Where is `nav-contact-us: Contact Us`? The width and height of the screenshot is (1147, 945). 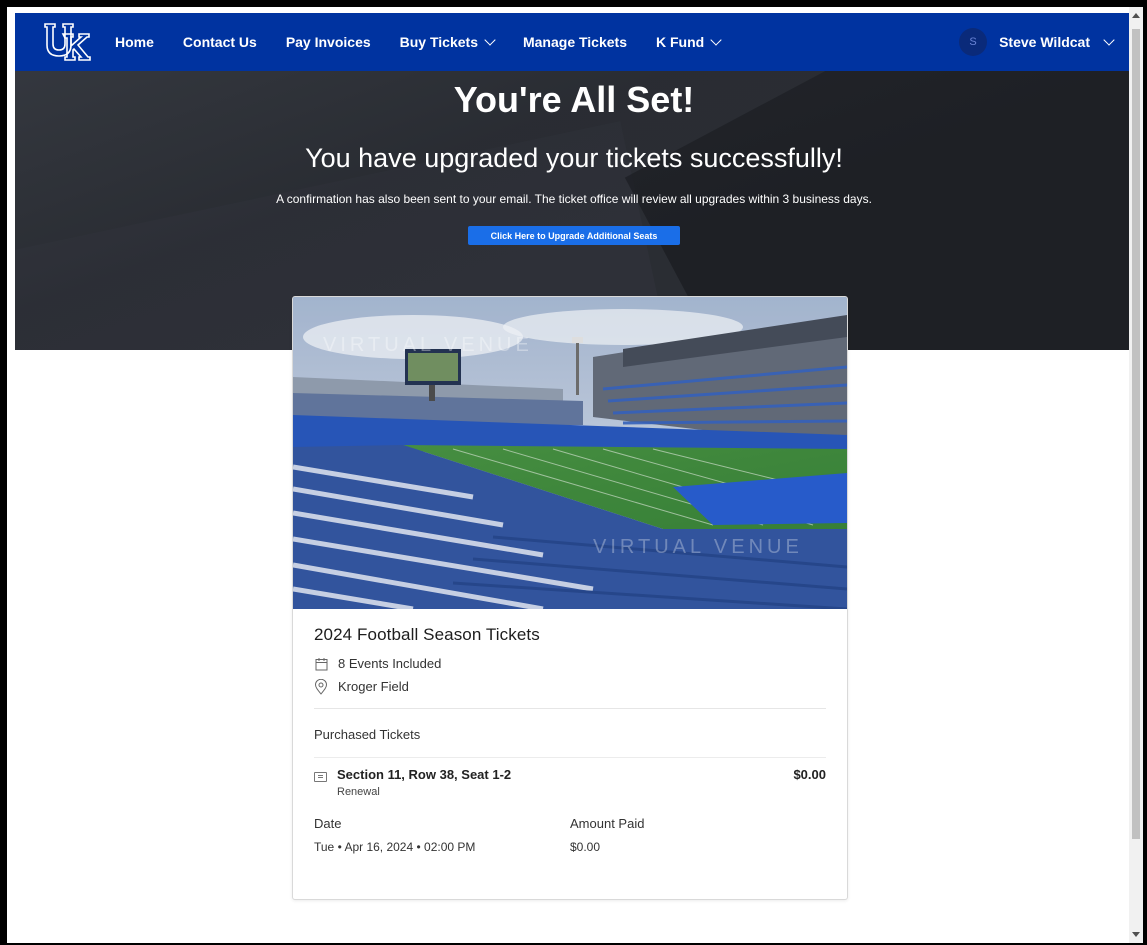
nav-contact-us: Contact Us is located at coordinates (220, 42).